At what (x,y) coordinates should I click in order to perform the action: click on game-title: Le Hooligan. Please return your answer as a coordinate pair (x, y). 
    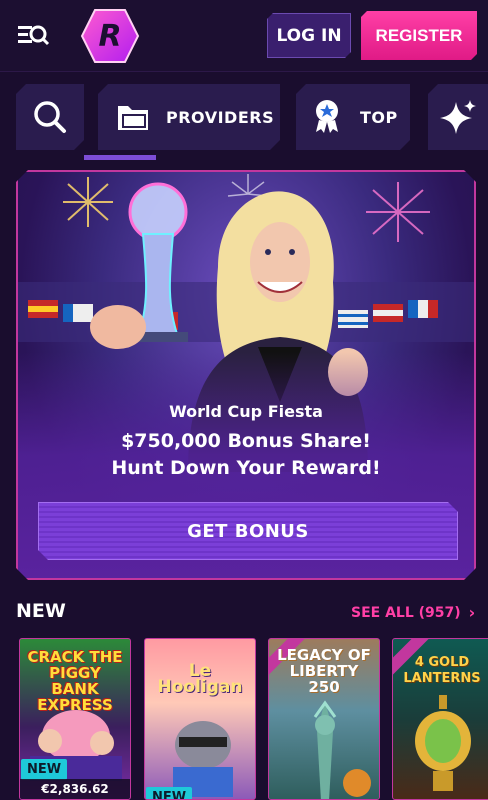
    Looking at the image, I should click on (200, 679).